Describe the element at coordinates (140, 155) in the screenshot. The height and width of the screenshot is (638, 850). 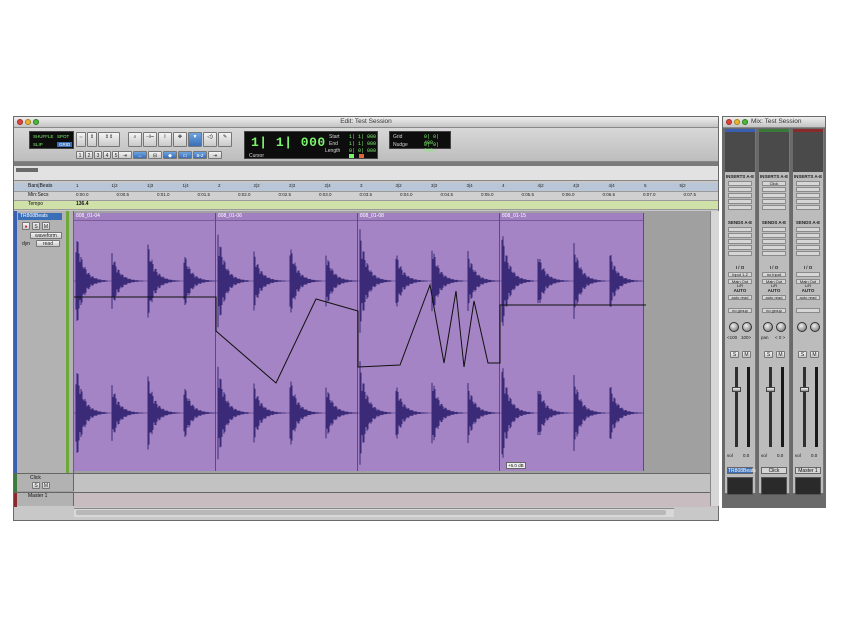
I see `link-timeline-button: ↔` at that location.